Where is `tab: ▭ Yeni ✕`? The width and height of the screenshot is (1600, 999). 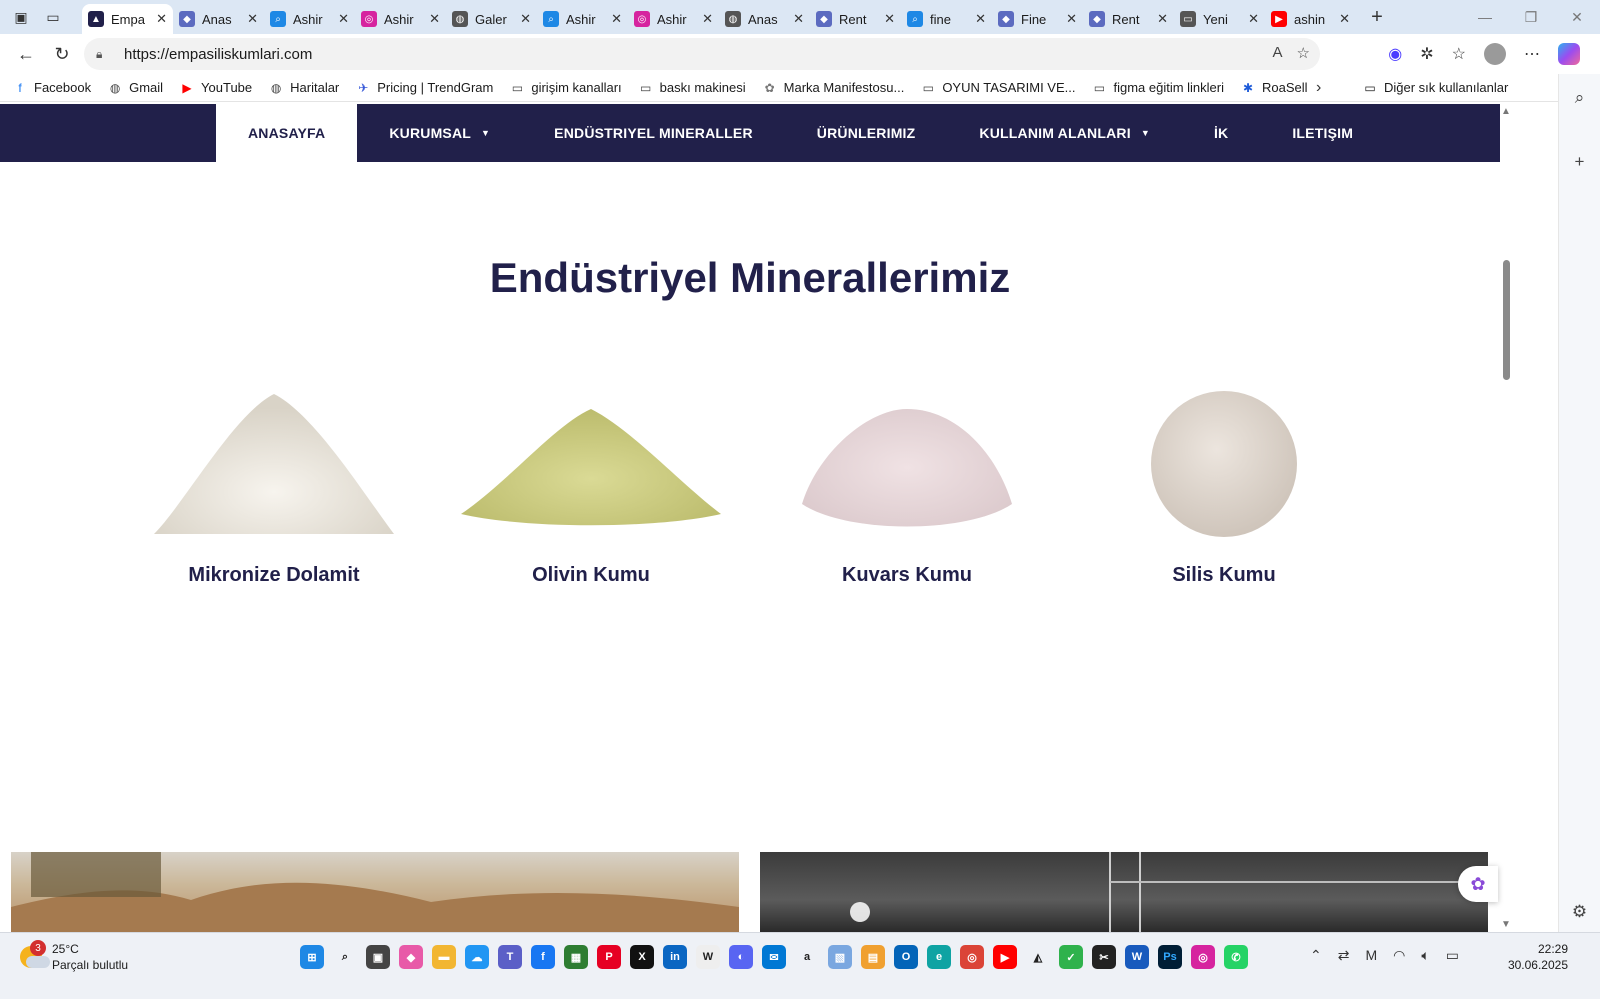
tab: ▭ Yeni ✕ is located at coordinates (1219, 19).